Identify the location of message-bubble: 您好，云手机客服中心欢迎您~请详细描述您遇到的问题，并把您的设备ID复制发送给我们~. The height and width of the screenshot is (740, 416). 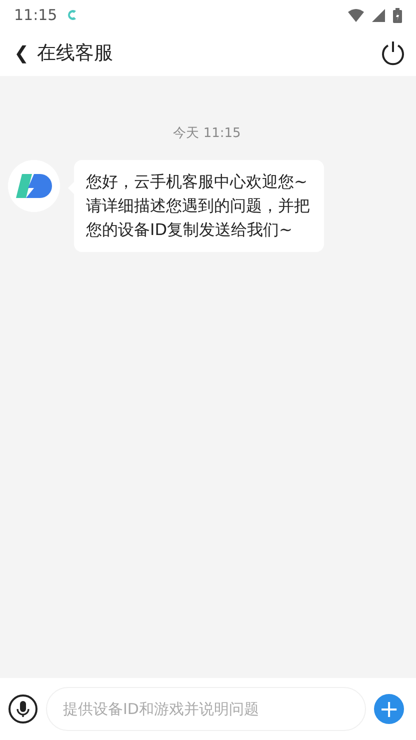
(199, 206).